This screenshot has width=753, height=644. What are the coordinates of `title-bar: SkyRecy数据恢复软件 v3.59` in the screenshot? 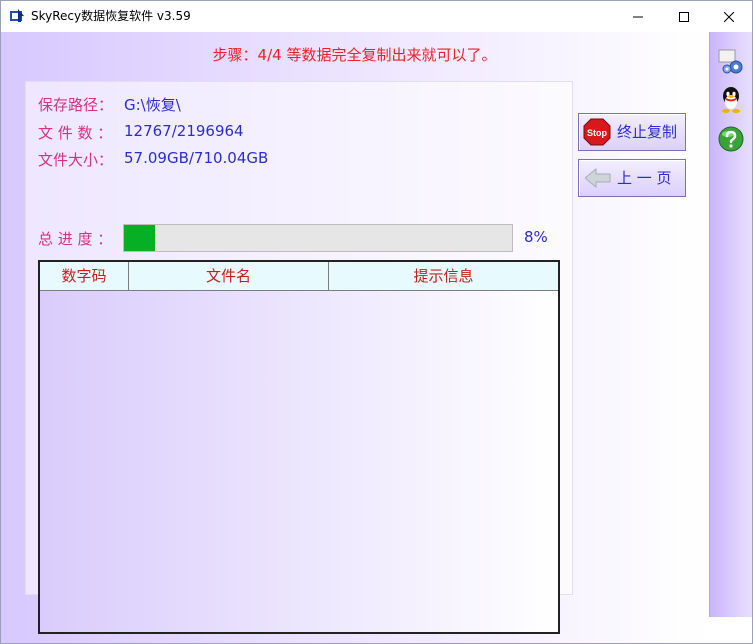 It's located at (376, 16).